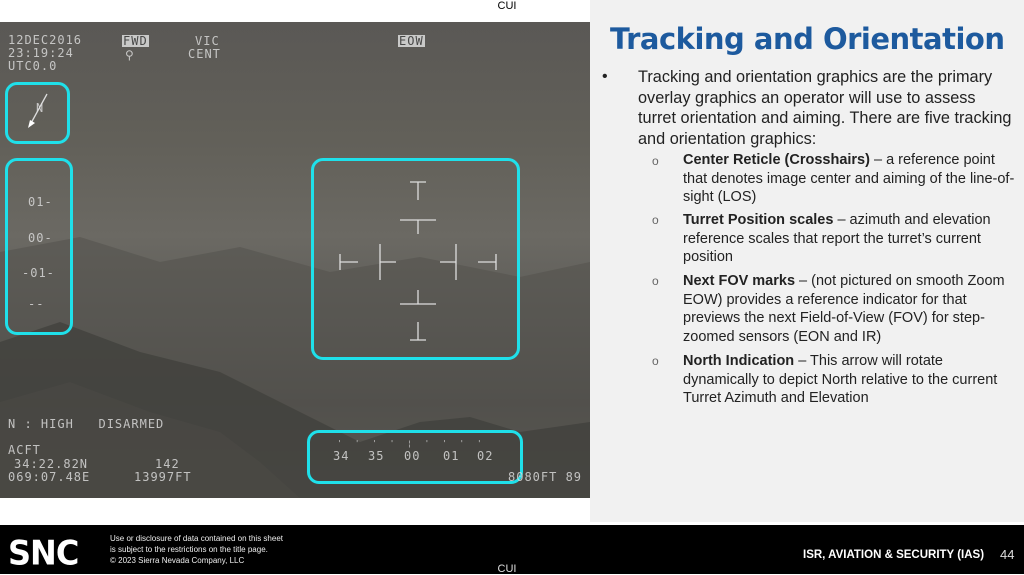  Describe the element at coordinates (204, 54) in the screenshot. I see `osd-cent: CENT` at that location.